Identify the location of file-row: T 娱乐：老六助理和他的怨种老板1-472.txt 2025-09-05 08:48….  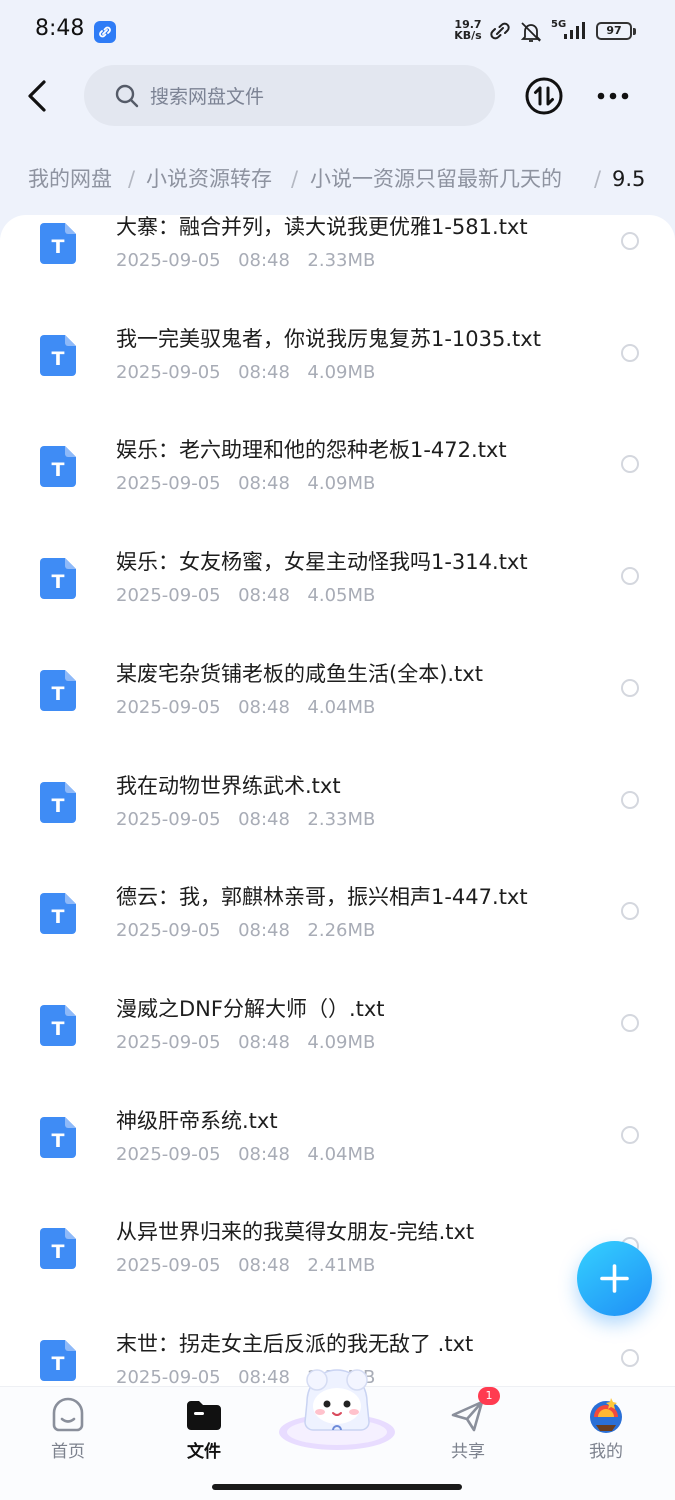
(337, 417).